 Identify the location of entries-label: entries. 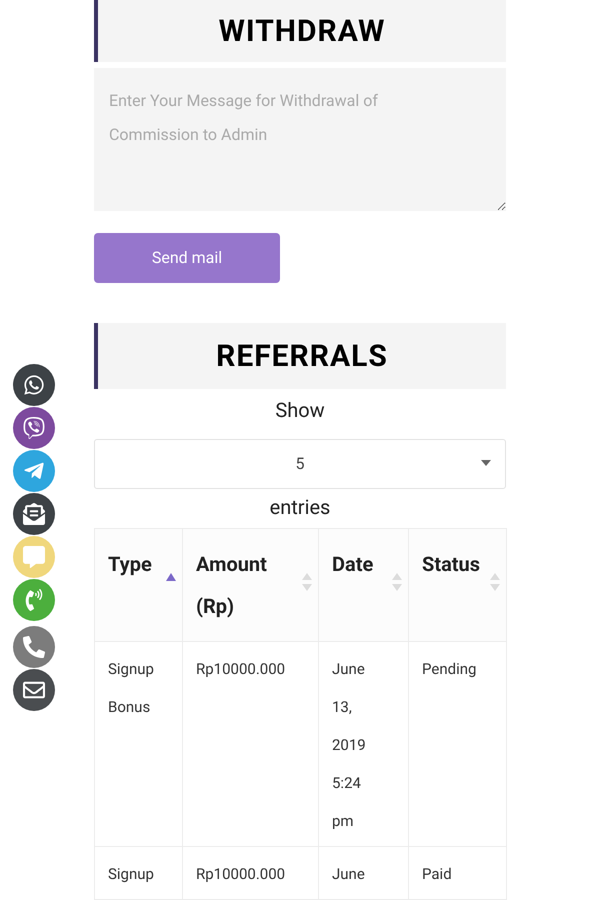
(300, 507).